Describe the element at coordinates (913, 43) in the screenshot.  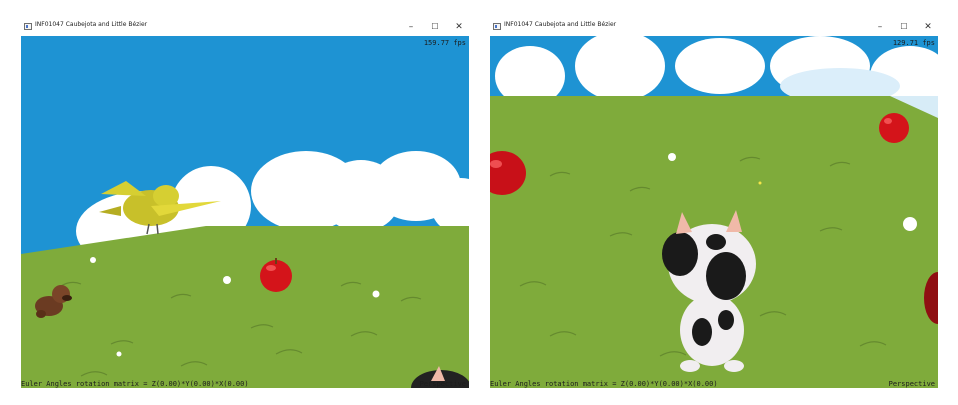
I see `fps-counter: 129.71 fps` at that location.